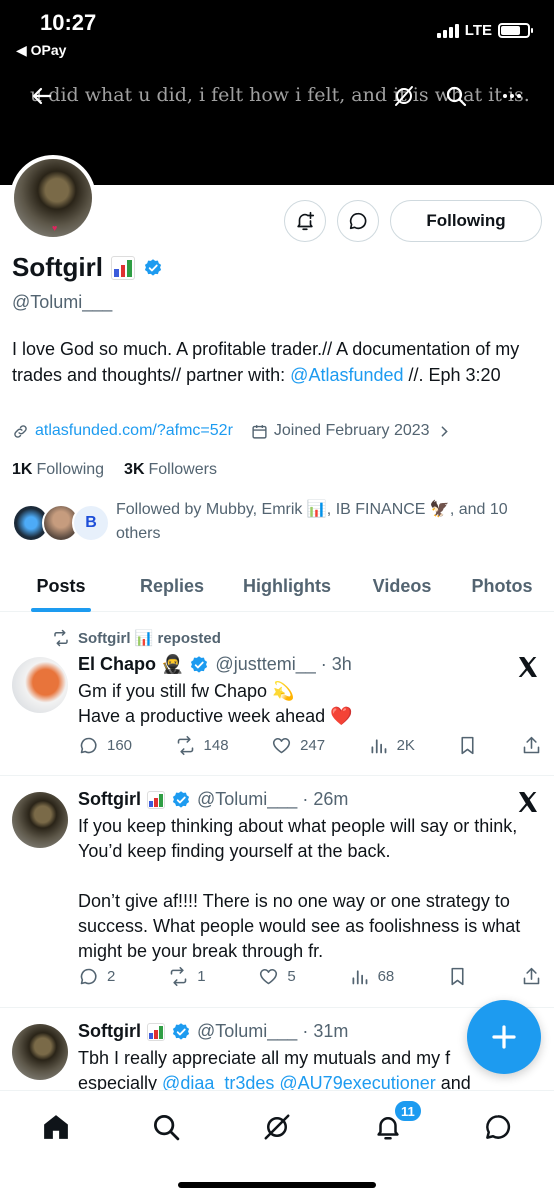 This screenshot has width=554, height=1199. What do you see at coordinates (402, 586) in the screenshot?
I see `tab-videos: Videos` at bounding box center [402, 586].